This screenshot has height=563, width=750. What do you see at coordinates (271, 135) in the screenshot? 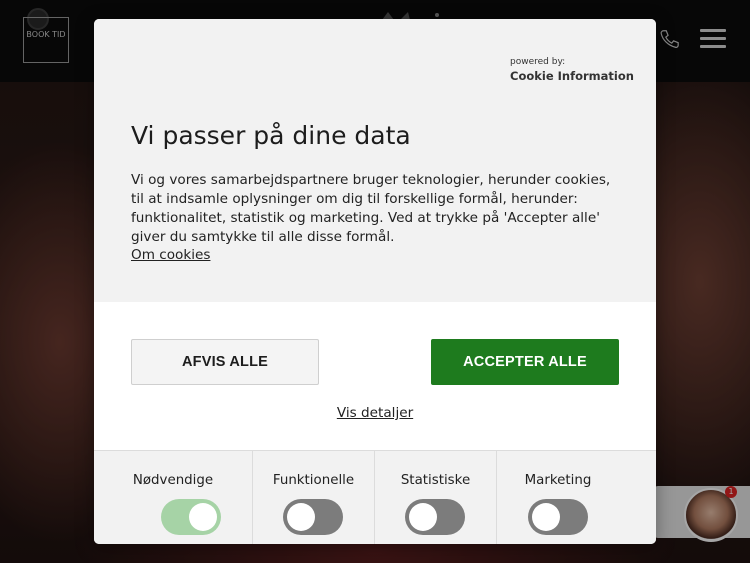
I see `dialog-title: Vi passer på dine data` at bounding box center [271, 135].